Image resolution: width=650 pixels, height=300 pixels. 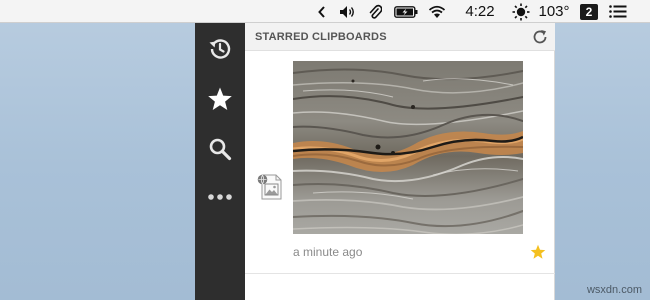 I want to click on battery-charging-icon, so click(x=406, y=11).